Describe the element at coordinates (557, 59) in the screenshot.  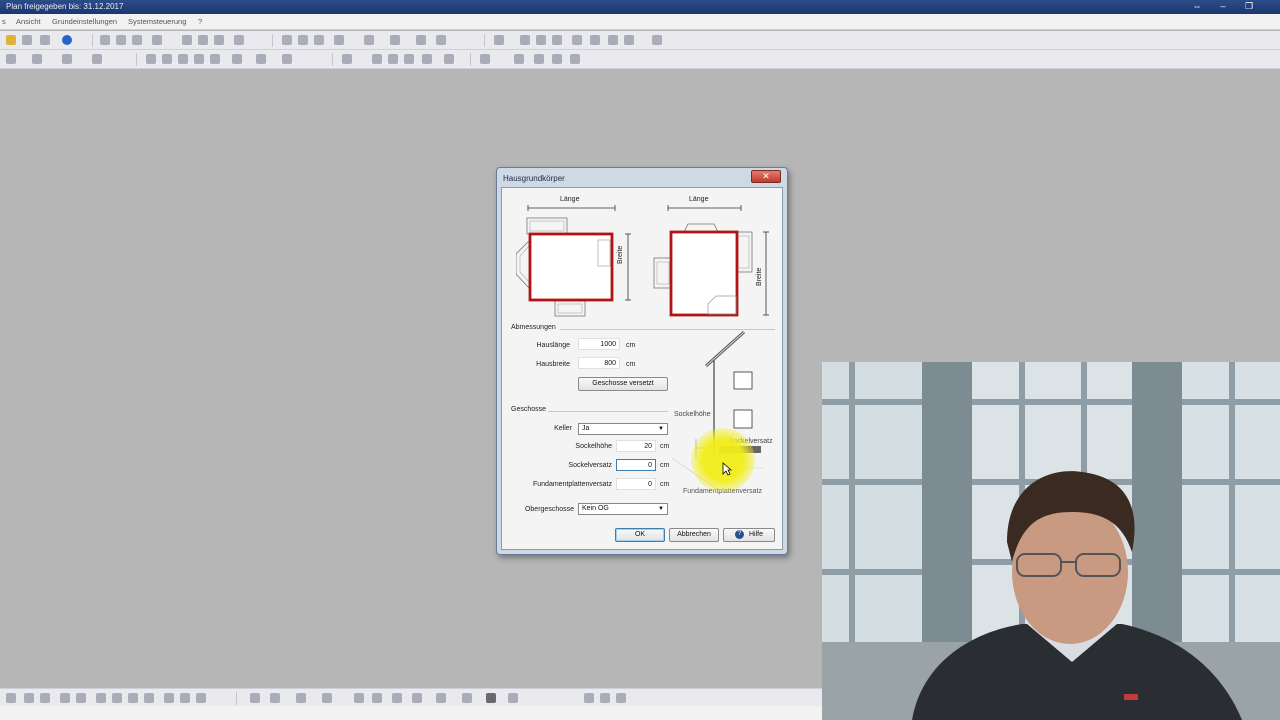
I see `arrow-icon` at that location.